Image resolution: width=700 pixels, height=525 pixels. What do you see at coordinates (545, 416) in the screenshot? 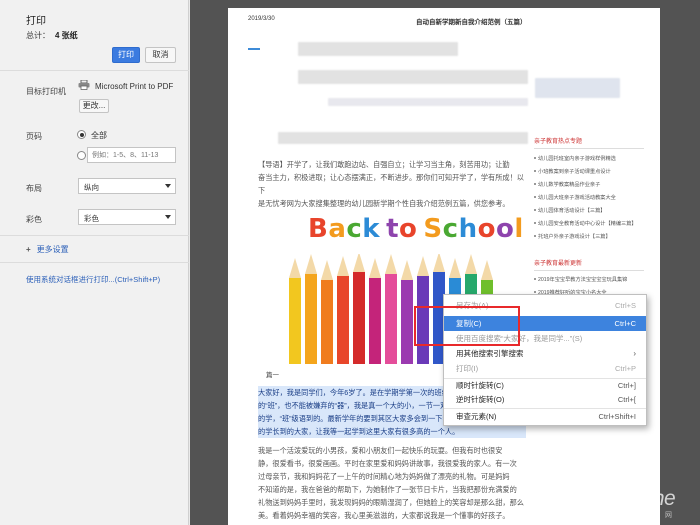
I see `menu-item-inspect: 审查元素(N) Ctrl+Shift+I` at bounding box center [545, 416].